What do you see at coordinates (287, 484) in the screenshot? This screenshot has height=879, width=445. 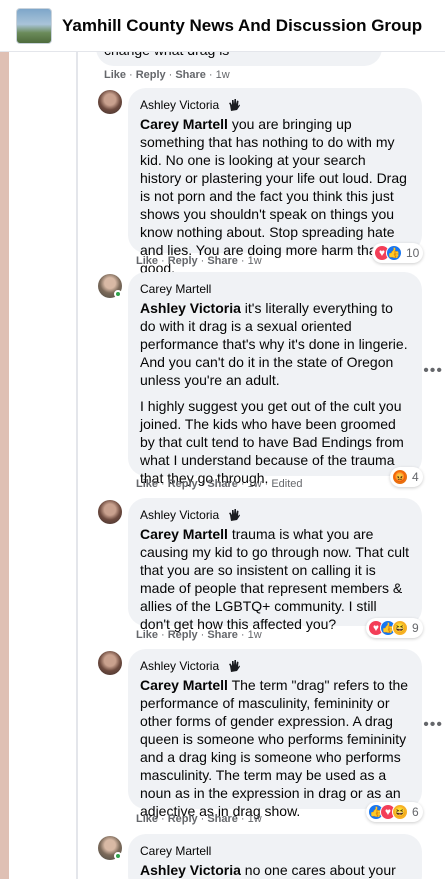 I see `edited-label: Edited` at bounding box center [287, 484].